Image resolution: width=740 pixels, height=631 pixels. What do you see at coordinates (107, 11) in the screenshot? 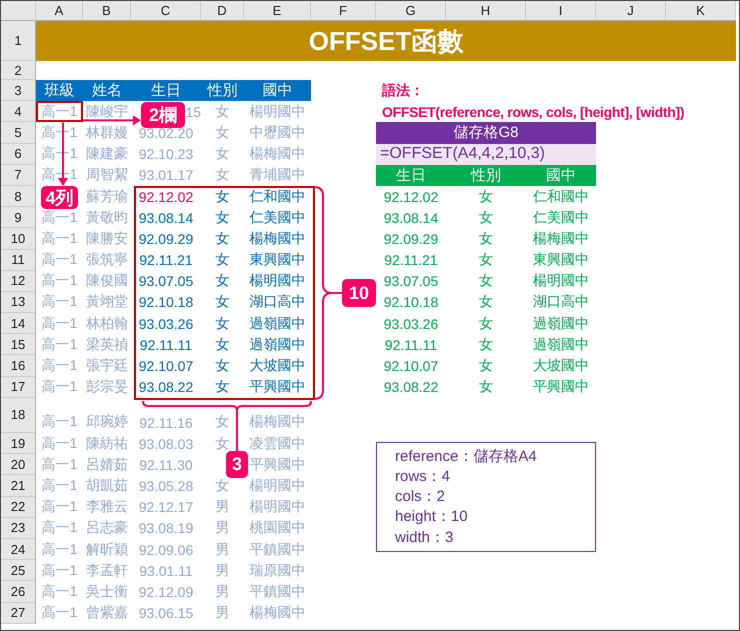
I see `column-header: B` at bounding box center [107, 11].